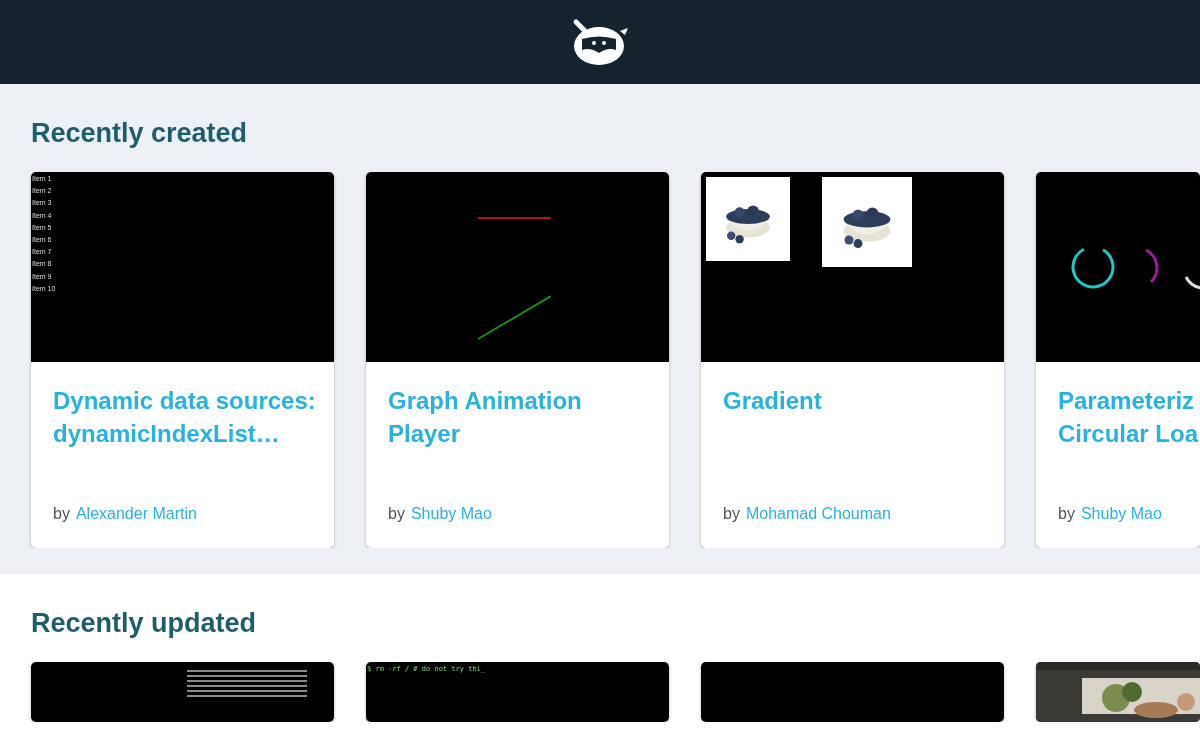  What do you see at coordinates (144, 623) in the screenshot?
I see `section-heading: Recently updated` at bounding box center [144, 623].